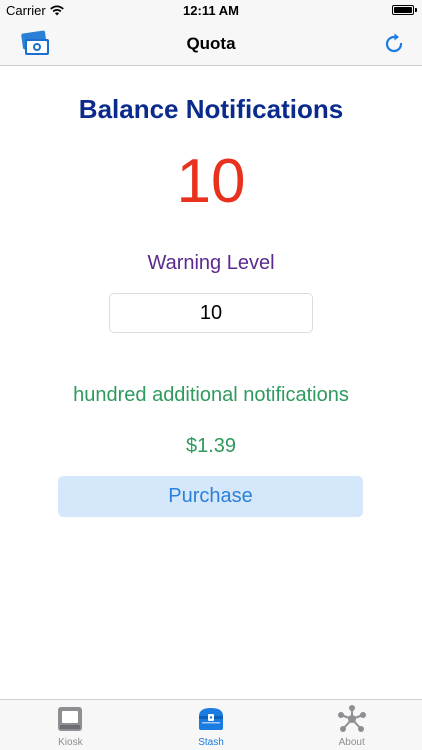 Image resolution: width=422 pixels, height=750 pixels. I want to click on tab-stash: Stash, so click(211, 725).